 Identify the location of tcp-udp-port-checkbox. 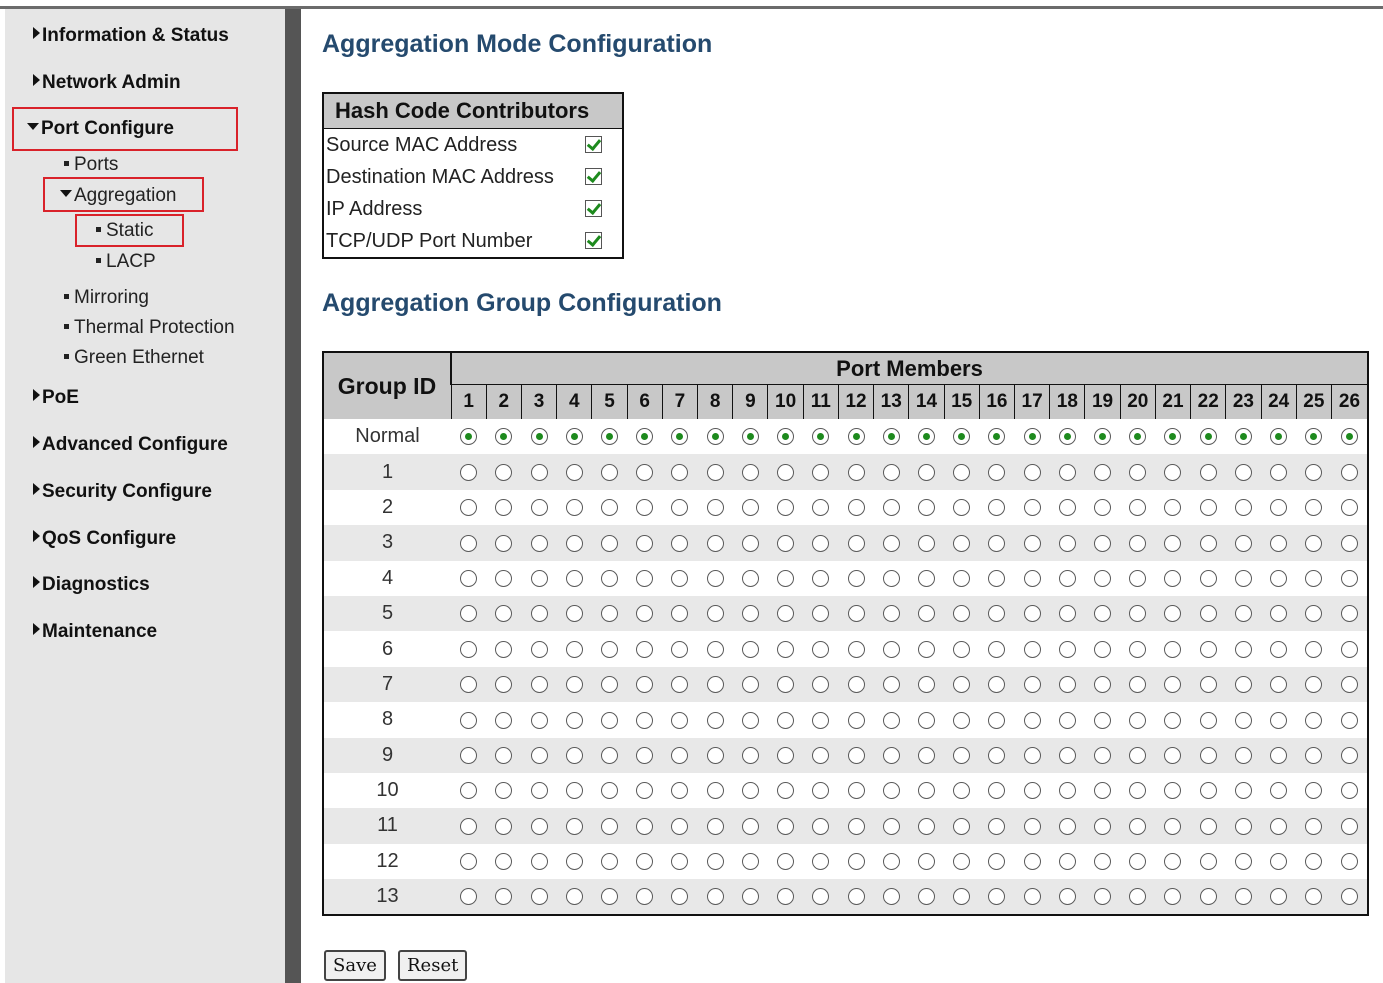
(593, 240).